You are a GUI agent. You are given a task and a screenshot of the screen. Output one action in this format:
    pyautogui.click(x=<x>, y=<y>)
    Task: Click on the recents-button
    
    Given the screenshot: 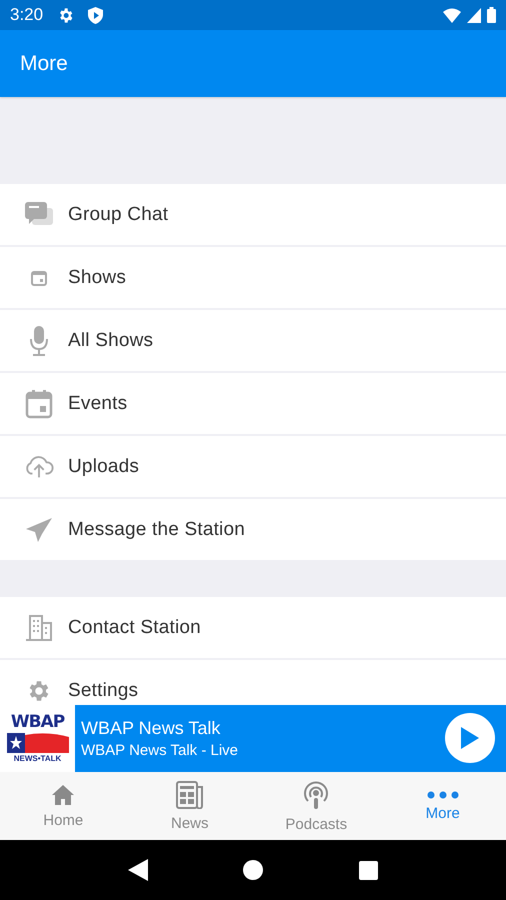 What is the action you would take?
    pyautogui.click(x=368, y=870)
    